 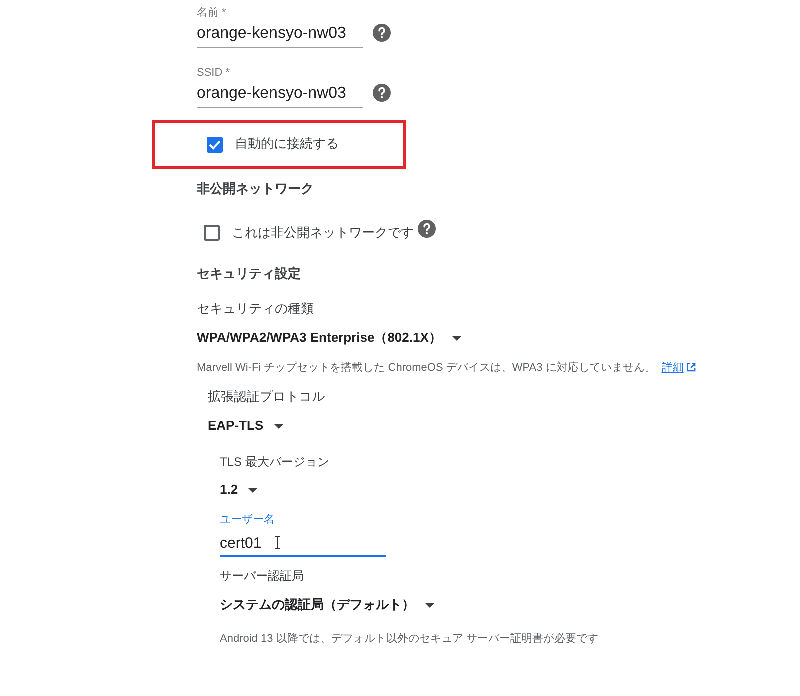 What do you see at coordinates (426, 368) in the screenshot?
I see `info-text: Marvell Wi-Fi チップセットを搭載した ChromeOS デバイスは、WPA3 に対応していません。` at bounding box center [426, 368].